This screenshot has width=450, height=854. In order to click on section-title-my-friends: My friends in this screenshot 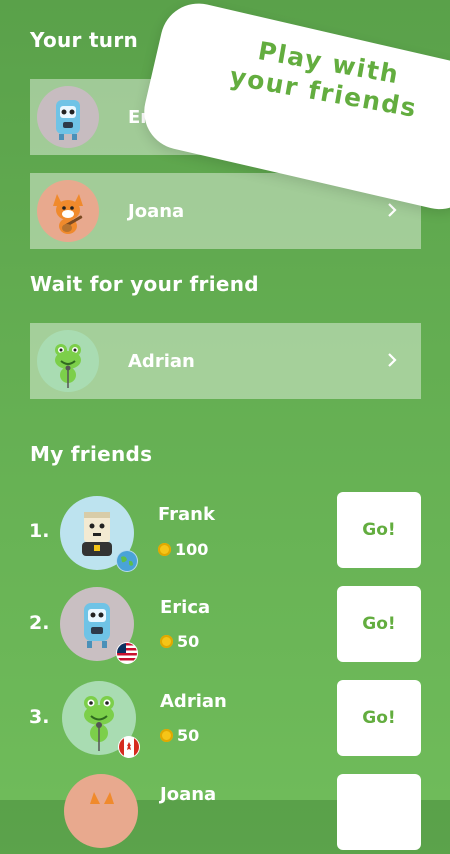, I will do `click(91, 454)`.